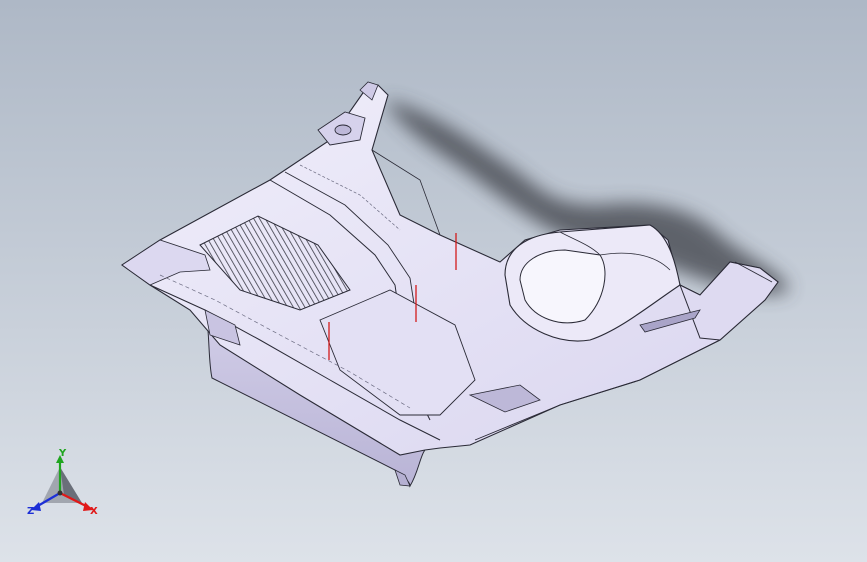 The image size is (867, 562). I want to click on y-axis-label: Y, so click(63, 453).